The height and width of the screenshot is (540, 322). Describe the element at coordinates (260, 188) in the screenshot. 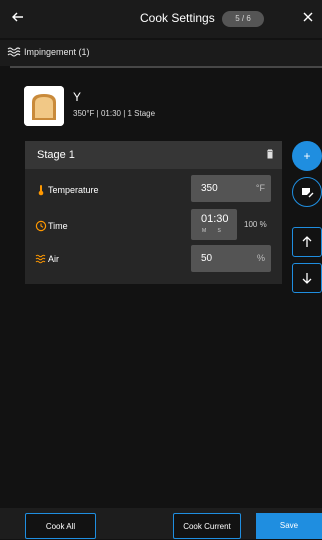

I see `temperature-unit: °F` at that location.